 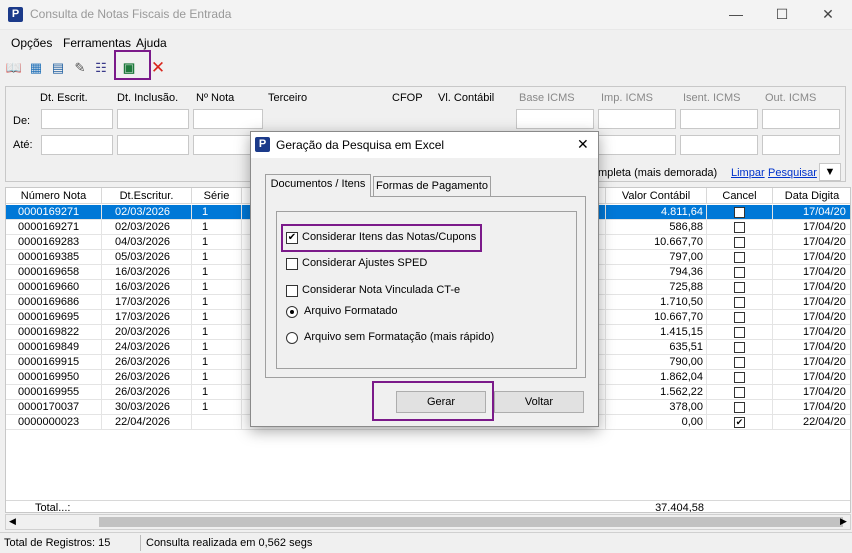 I want to click on close-icon: ✕, so click(x=828, y=15).